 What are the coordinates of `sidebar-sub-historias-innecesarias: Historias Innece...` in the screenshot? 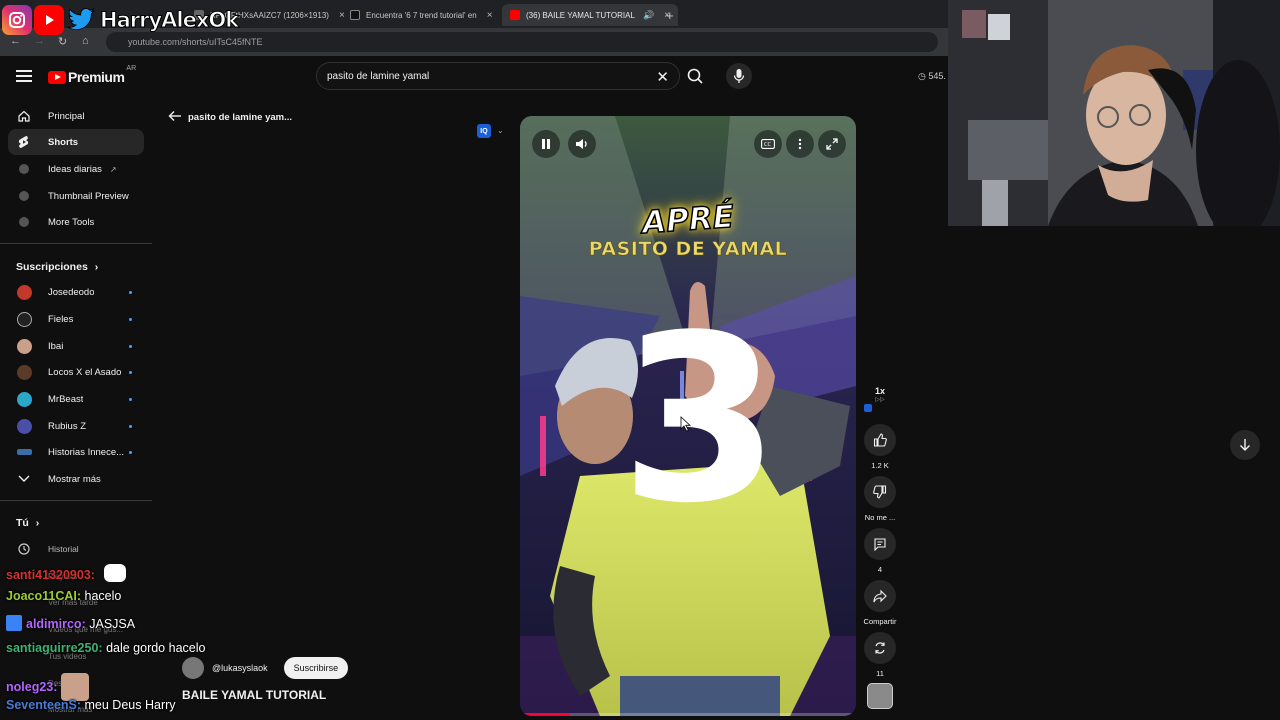 It's located at (76, 452).